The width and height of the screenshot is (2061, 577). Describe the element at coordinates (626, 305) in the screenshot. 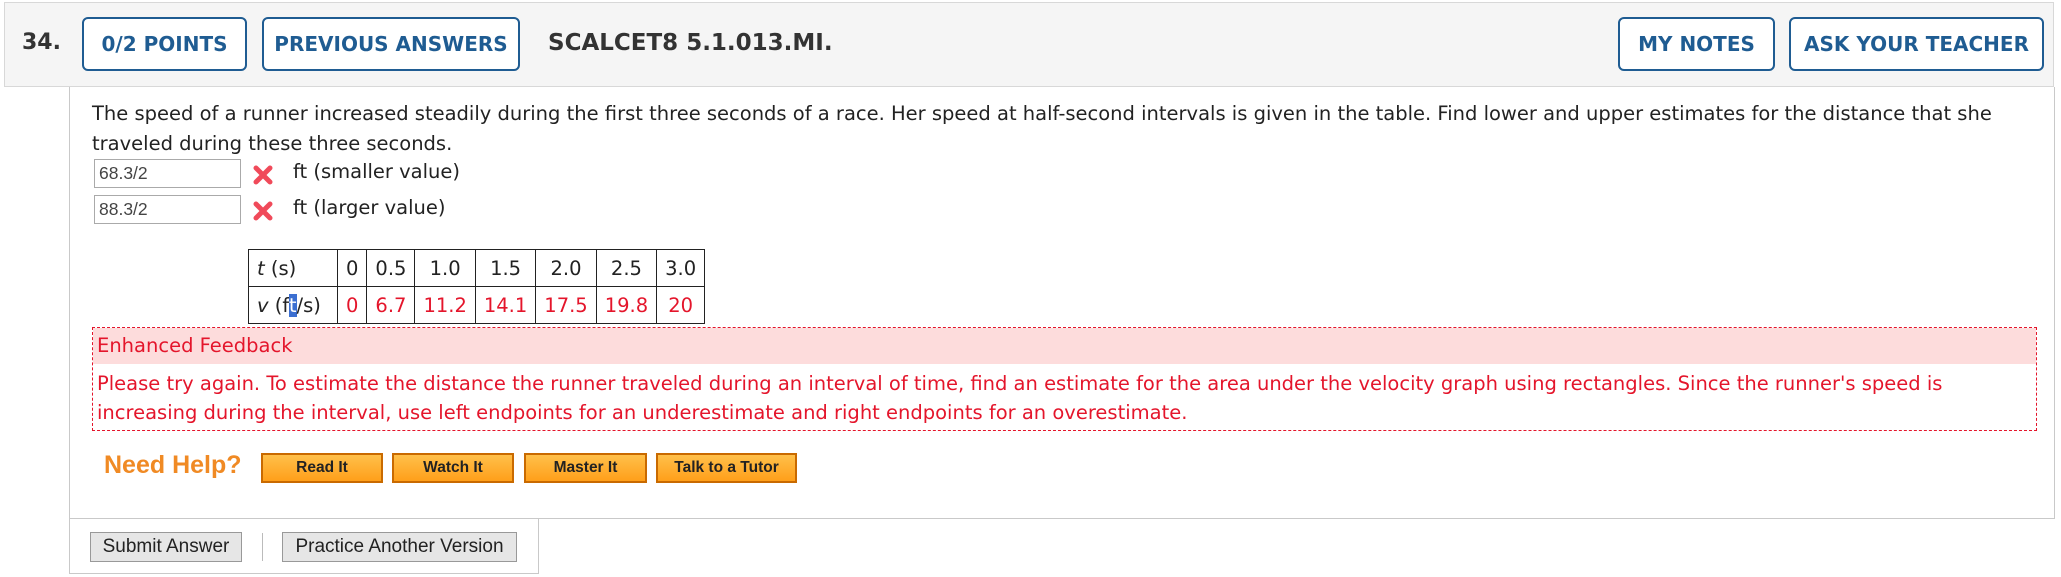

I see `velocity-cell: 19.8` at that location.